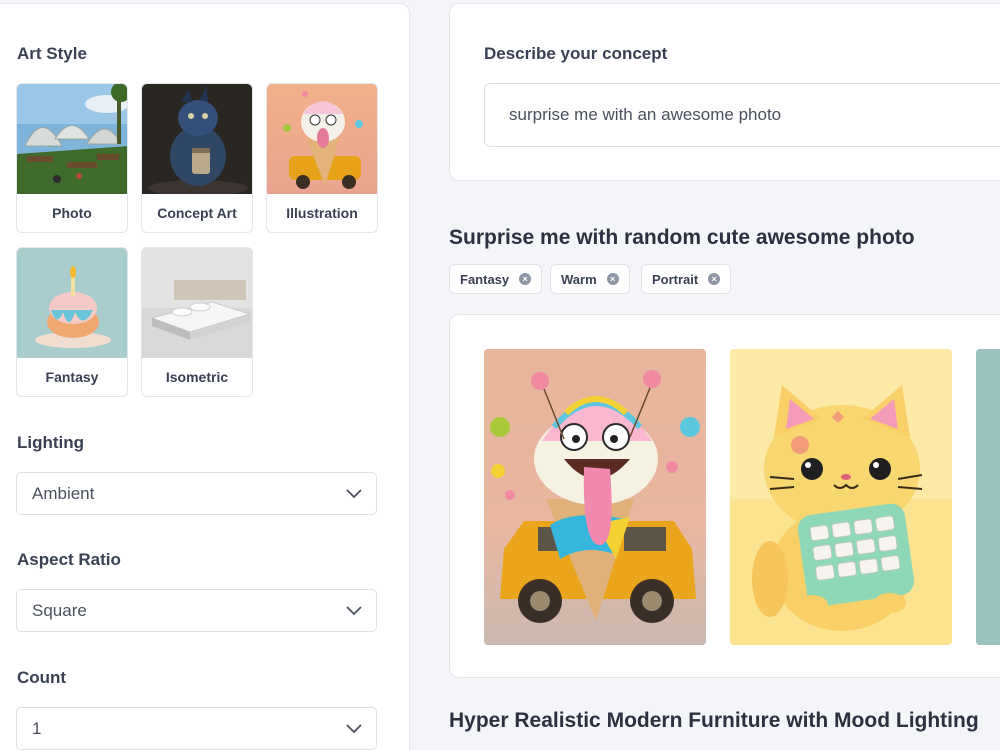 This screenshot has height=750, width=1000. I want to click on style-card-photo: Photo, so click(72, 158).